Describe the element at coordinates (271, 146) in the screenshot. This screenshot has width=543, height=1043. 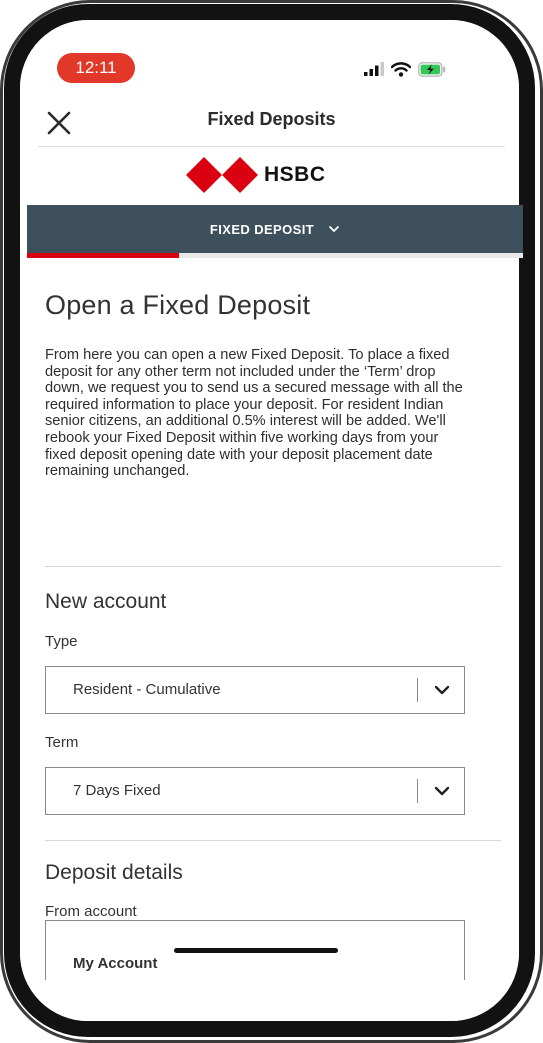
I see `header-divider` at that location.